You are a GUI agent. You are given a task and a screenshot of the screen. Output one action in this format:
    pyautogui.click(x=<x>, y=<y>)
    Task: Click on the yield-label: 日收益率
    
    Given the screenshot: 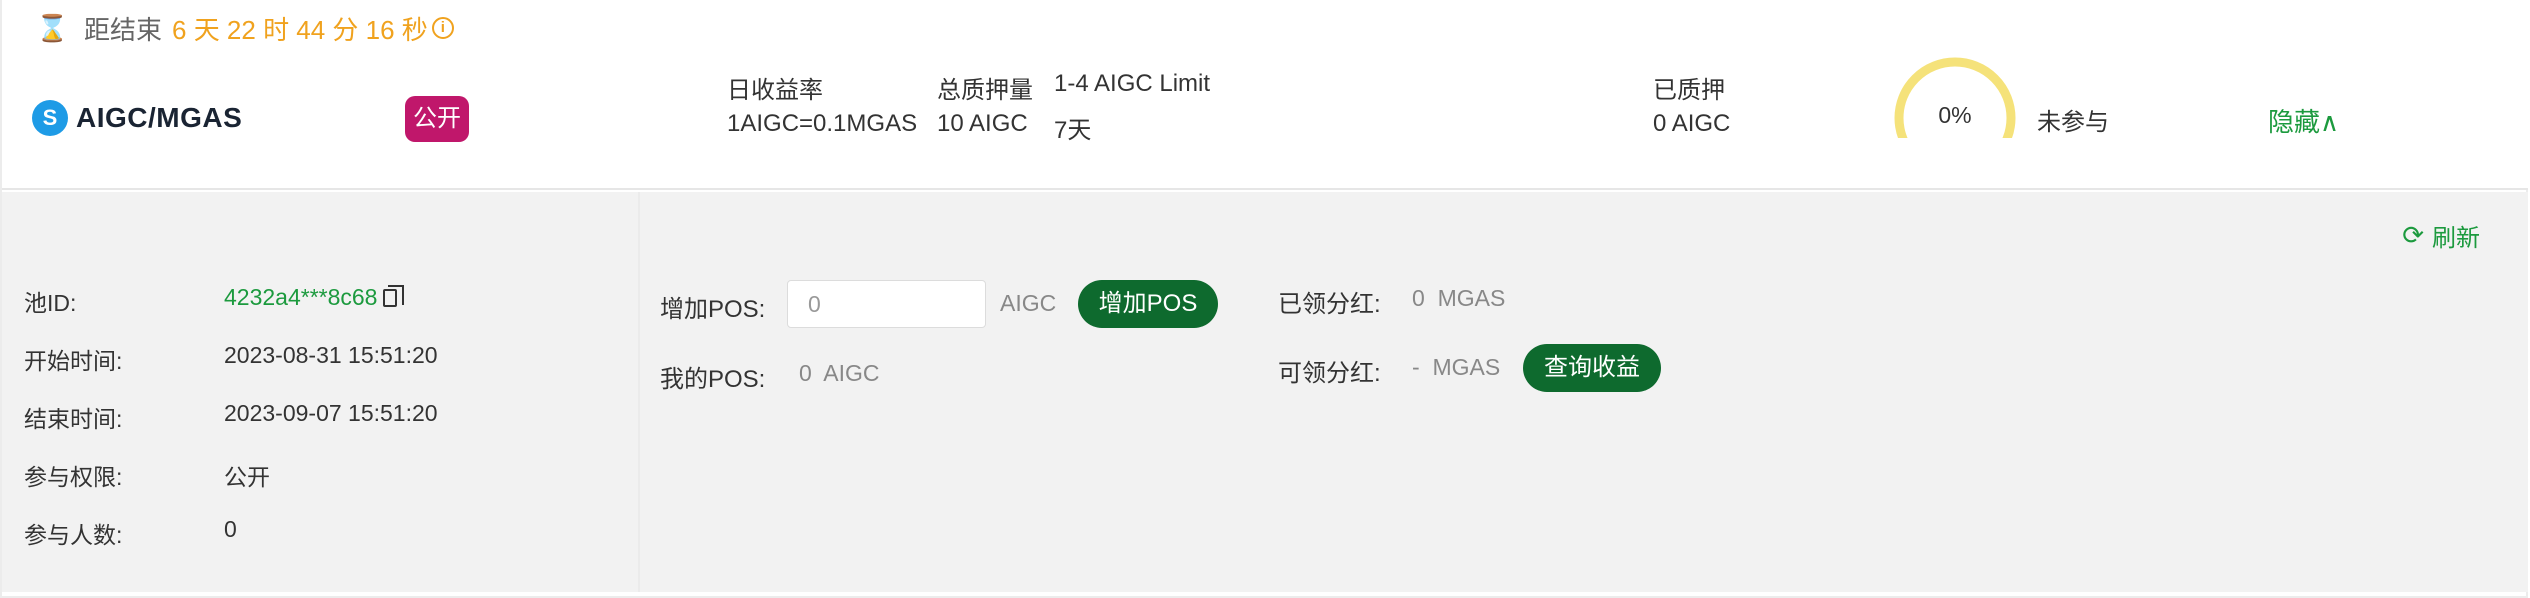 What is the action you would take?
    pyautogui.click(x=775, y=90)
    